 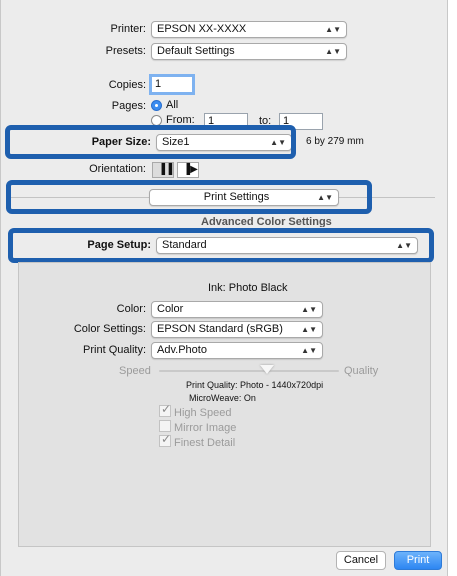 What do you see at coordinates (249, 51) in the screenshot?
I see `presets-popup: Default Settings ▲▼` at bounding box center [249, 51].